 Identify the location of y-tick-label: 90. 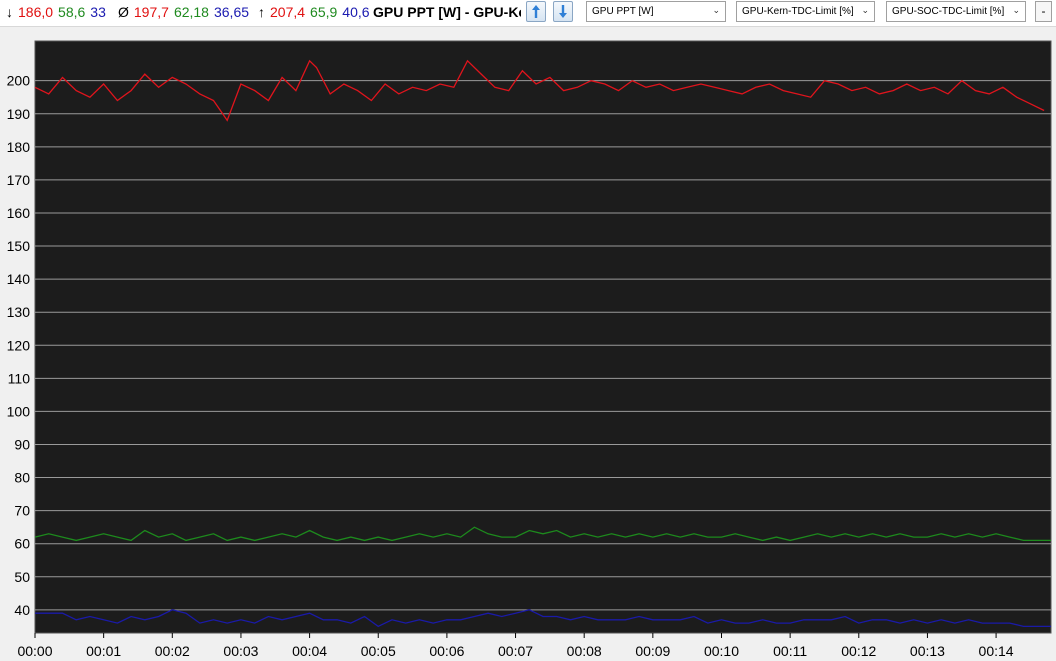
(22, 444).